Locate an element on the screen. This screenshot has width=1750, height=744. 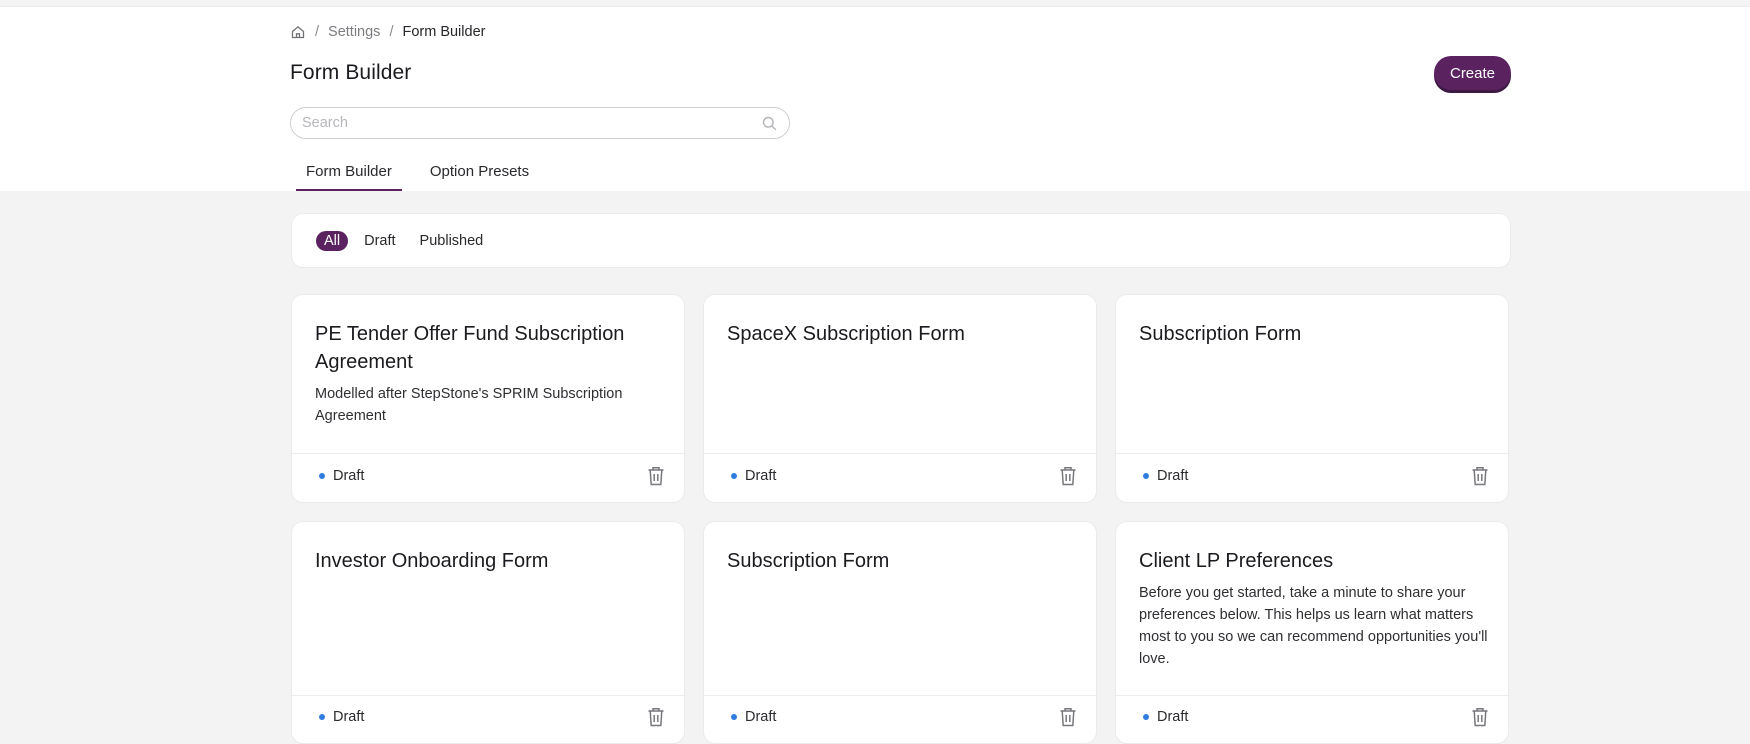
form-card-title: SpaceX Subscription Form is located at coordinates (846, 334).